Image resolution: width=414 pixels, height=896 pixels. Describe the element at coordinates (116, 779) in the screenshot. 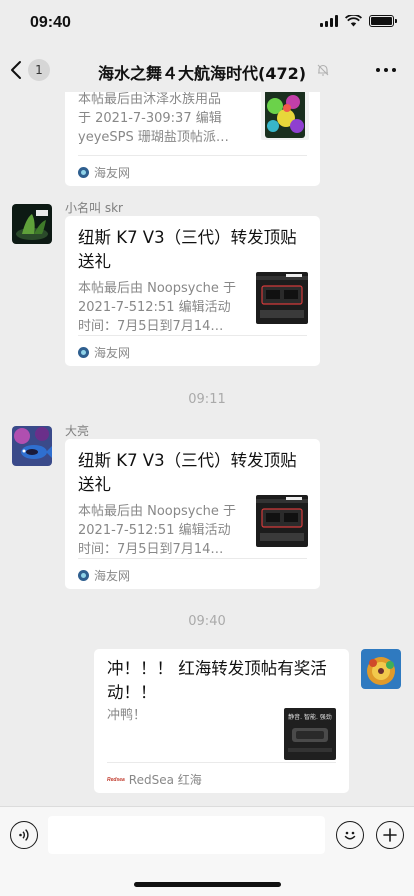

I see `redsea-logo-icon: Redsea` at that location.